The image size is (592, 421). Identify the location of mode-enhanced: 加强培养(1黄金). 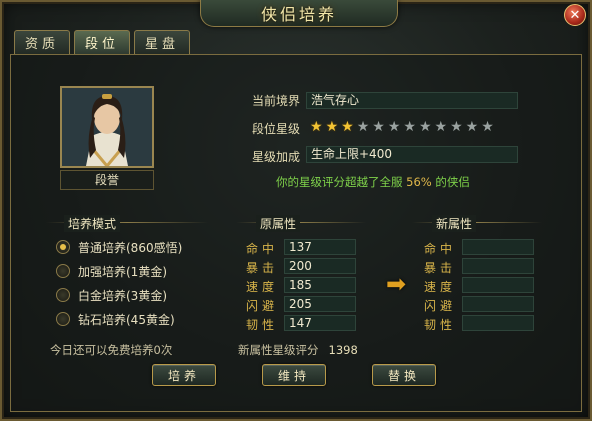
(111, 271).